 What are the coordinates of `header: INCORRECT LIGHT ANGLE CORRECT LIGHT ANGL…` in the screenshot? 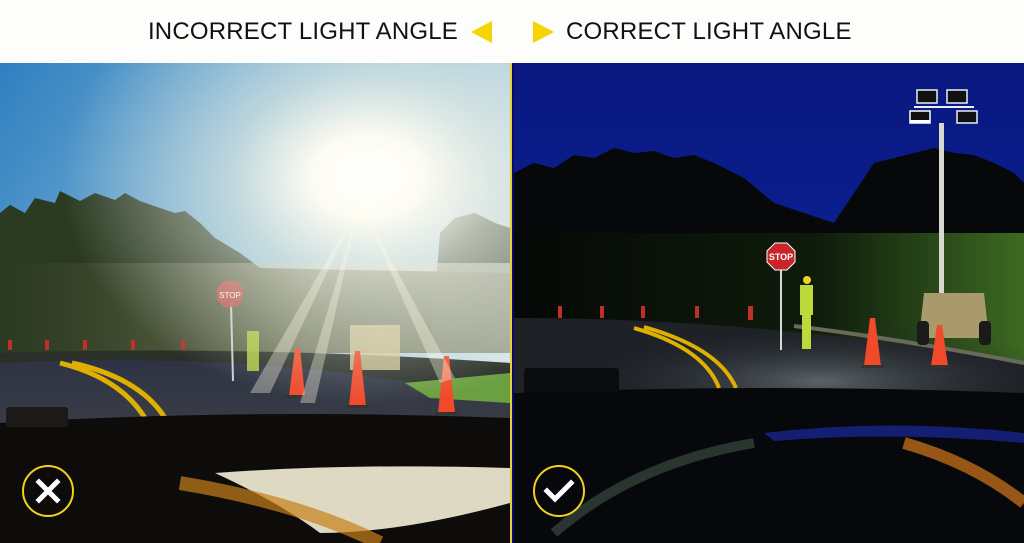 It's located at (512, 31).